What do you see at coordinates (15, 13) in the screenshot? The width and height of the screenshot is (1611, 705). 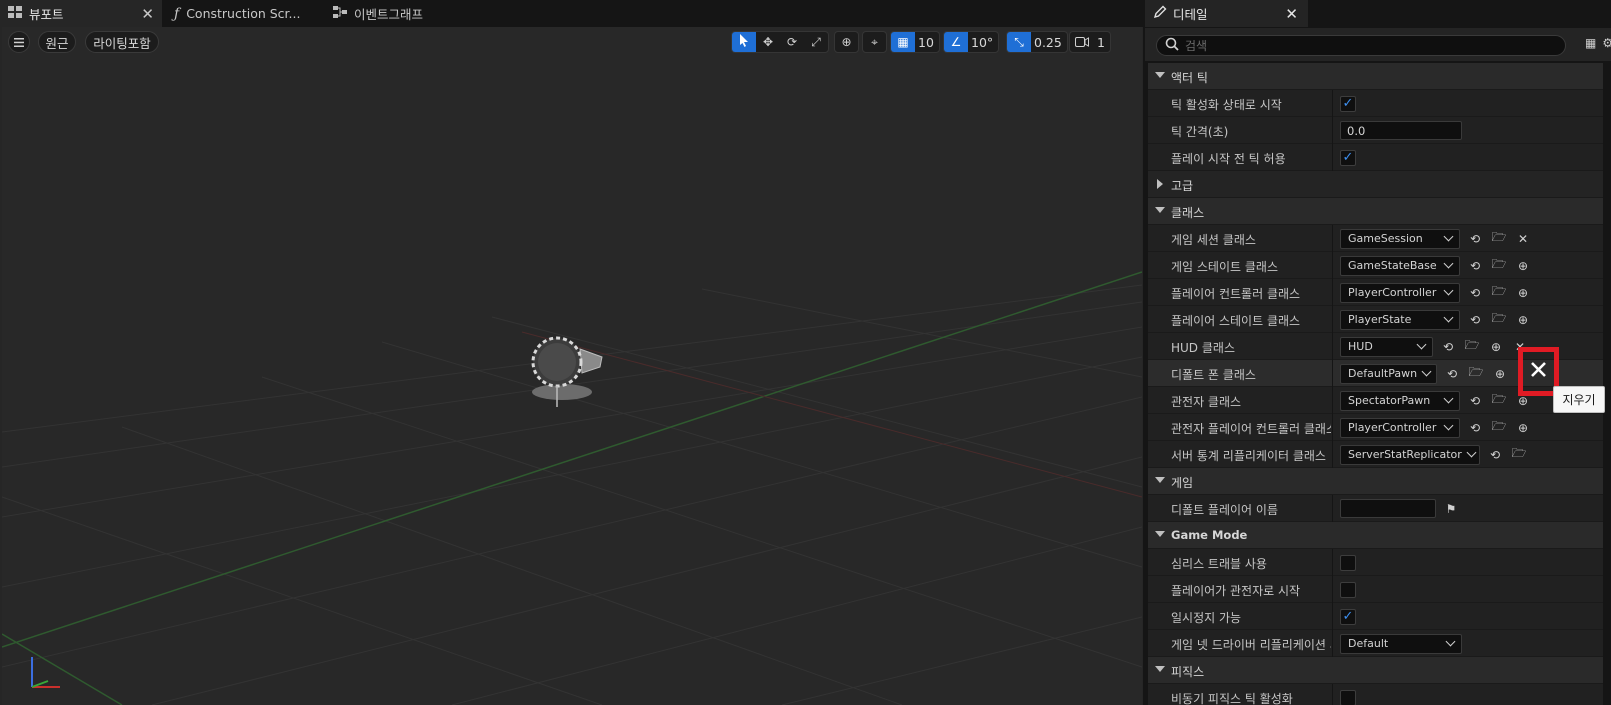 I see `viewport-grid-icon` at bounding box center [15, 13].